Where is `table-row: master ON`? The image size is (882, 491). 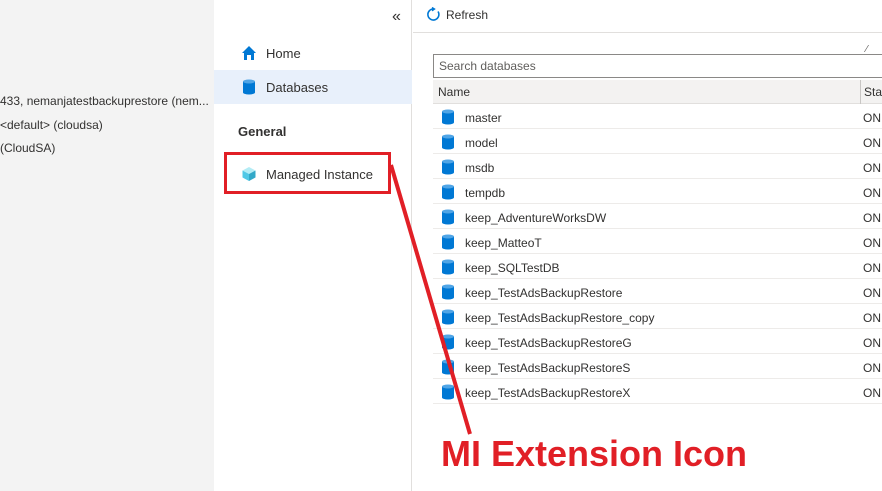
table-row: master ON is located at coordinates (657, 116).